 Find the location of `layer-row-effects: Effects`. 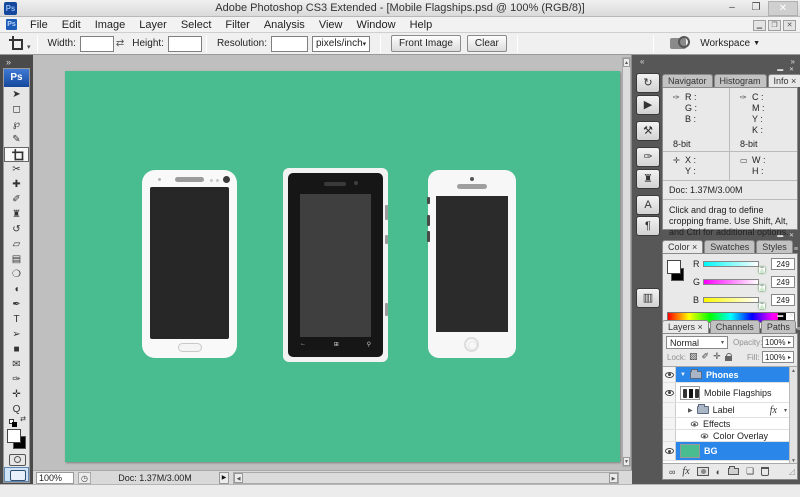

layer-row-effects: Effects is located at coordinates (730, 424).